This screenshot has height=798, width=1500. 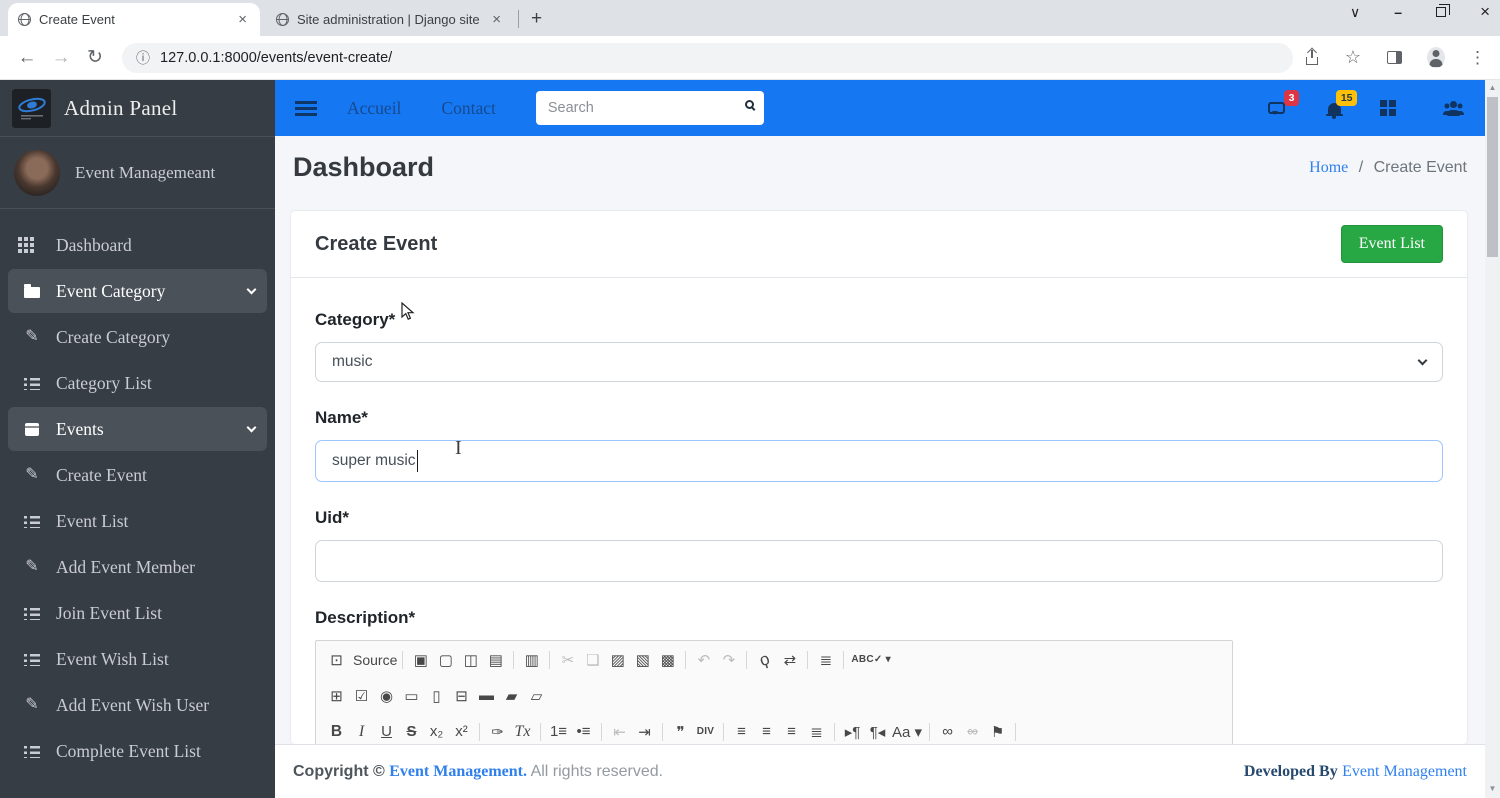 I want to click on copy-formatting-button: ✑, so click(x=497, y=731).